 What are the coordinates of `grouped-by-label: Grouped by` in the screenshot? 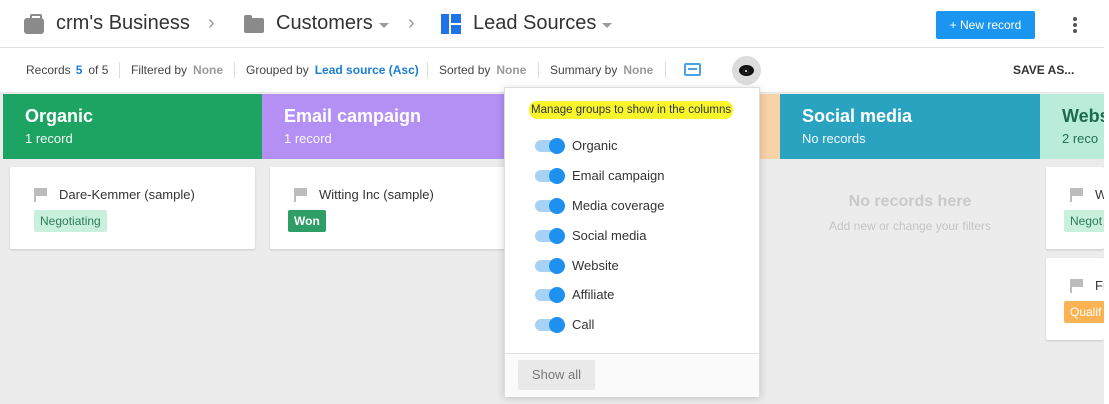 It's located at (277, 70).